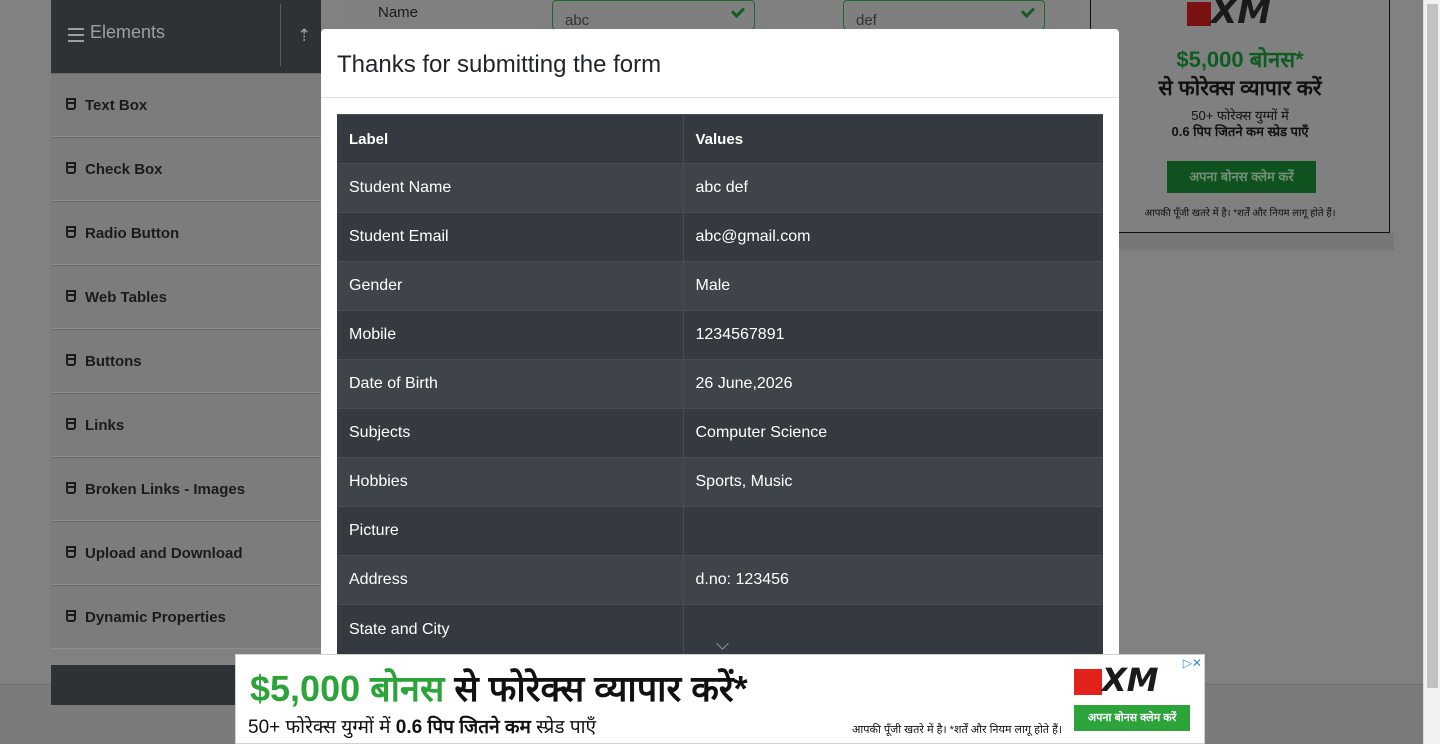 Image resolution: width=1440 pixels, height=744 pixels. I want to click on sidebar-item-label: Check Box, so click(124, 169).